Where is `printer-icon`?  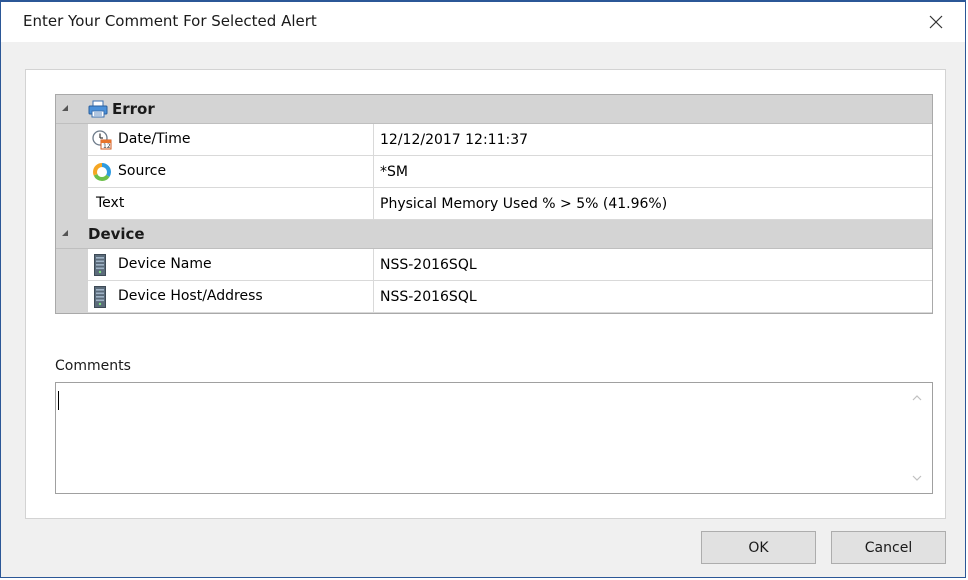 printer-icon is located at coordinates (98, 111).